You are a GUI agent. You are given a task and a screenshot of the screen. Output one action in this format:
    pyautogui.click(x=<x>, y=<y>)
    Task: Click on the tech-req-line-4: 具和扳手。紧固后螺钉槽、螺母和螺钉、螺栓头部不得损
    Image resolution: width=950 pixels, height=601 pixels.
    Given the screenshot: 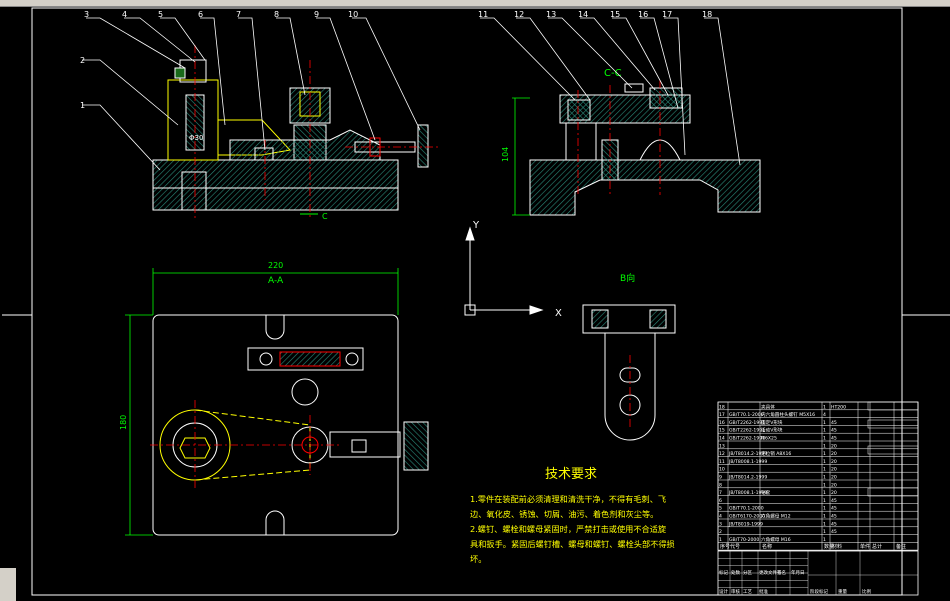 What is the action you would take?
    pyautogui.click(x=572, y=544)
    